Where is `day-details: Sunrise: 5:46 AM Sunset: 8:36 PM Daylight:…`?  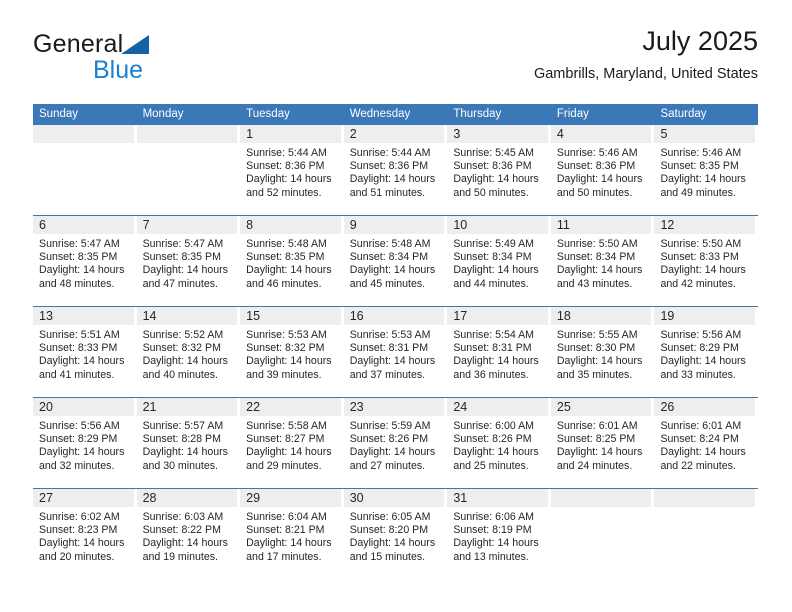
day-details: Sunrise: 5:46 AM Sunset: 8:36 PM Daylight:… is located at coordinates (603, 171).